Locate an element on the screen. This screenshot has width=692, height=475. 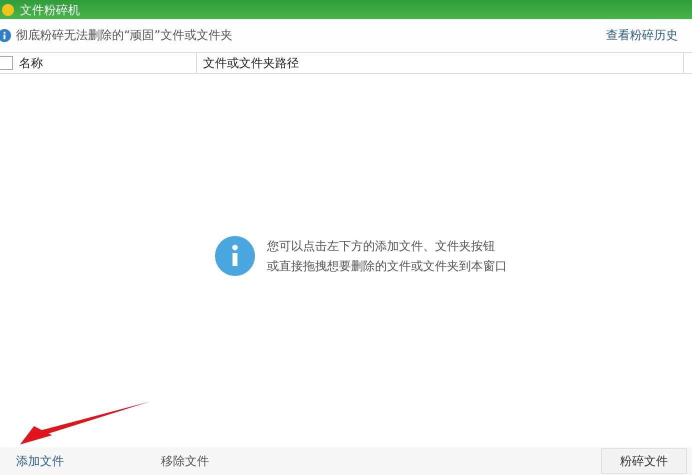
select-all-checkbox is located at coordinates (6, 63).